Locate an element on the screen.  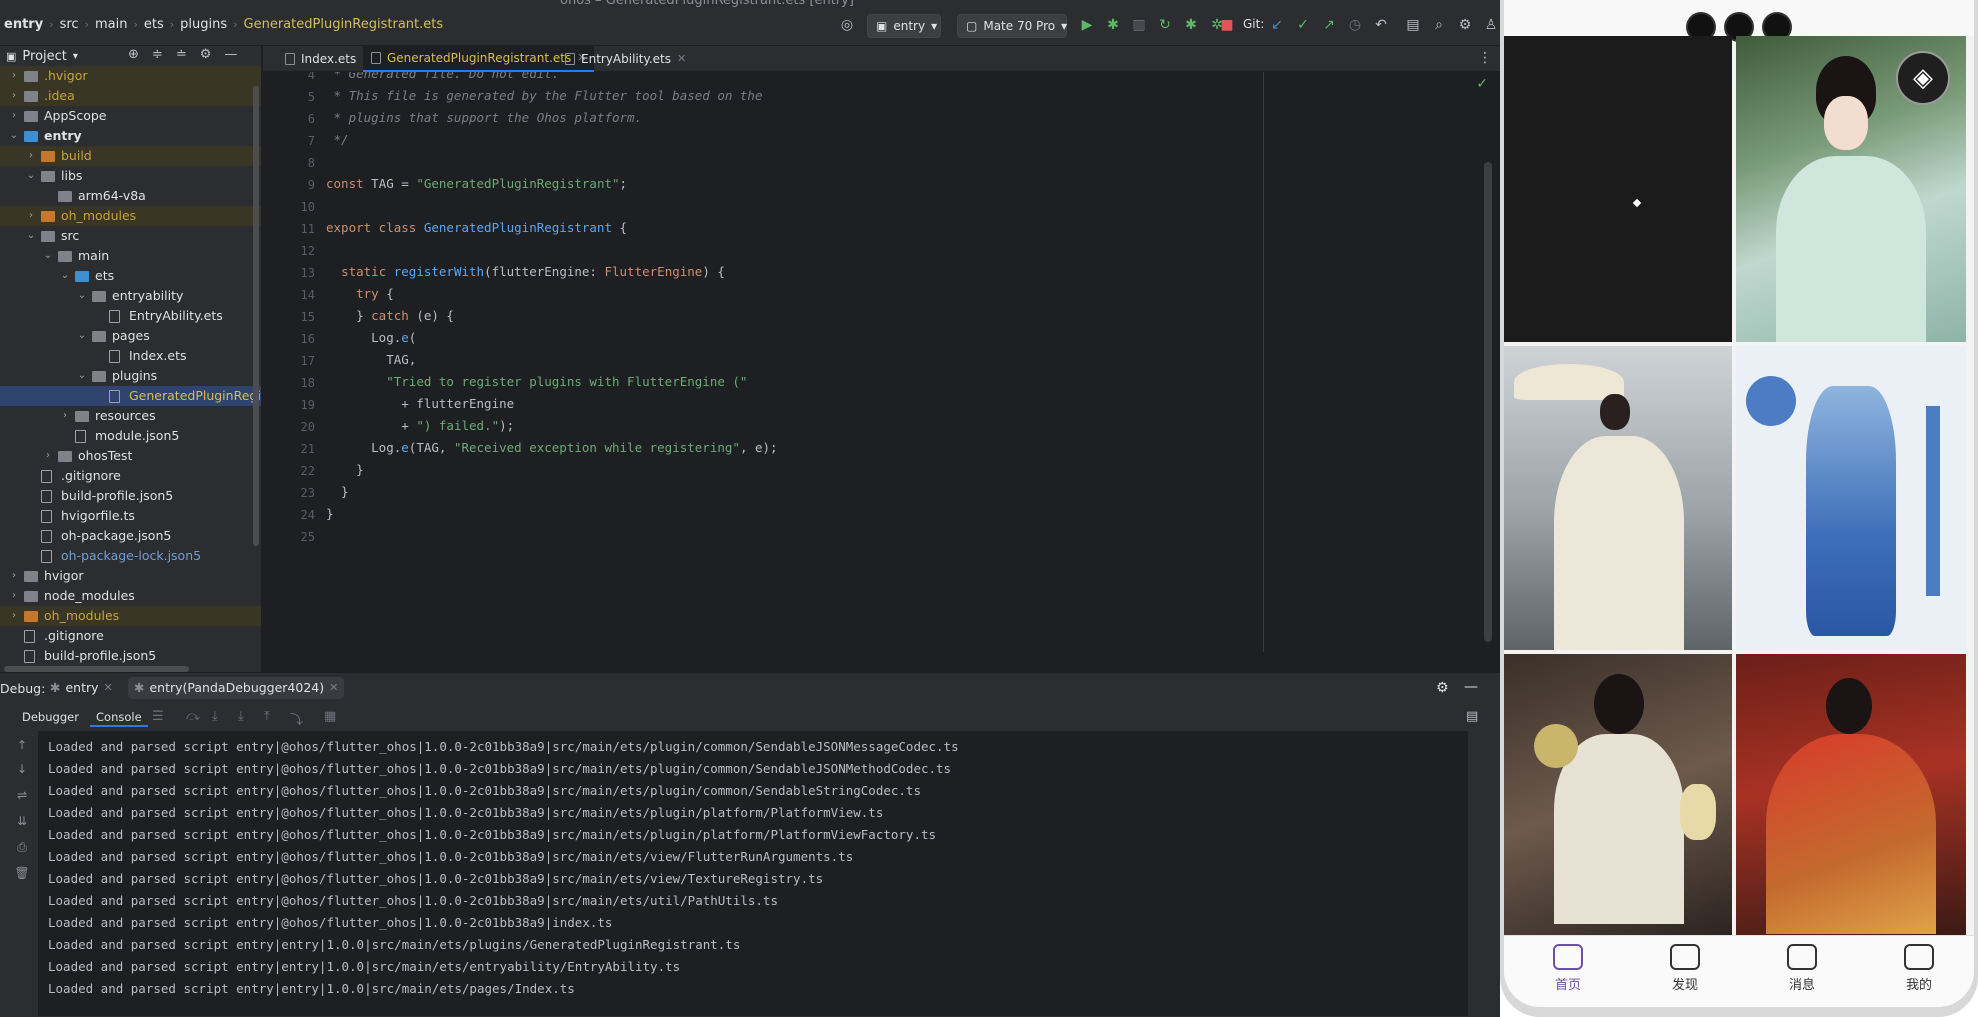
tree-item: arm64-v8a is located at coordinates (130, 196).